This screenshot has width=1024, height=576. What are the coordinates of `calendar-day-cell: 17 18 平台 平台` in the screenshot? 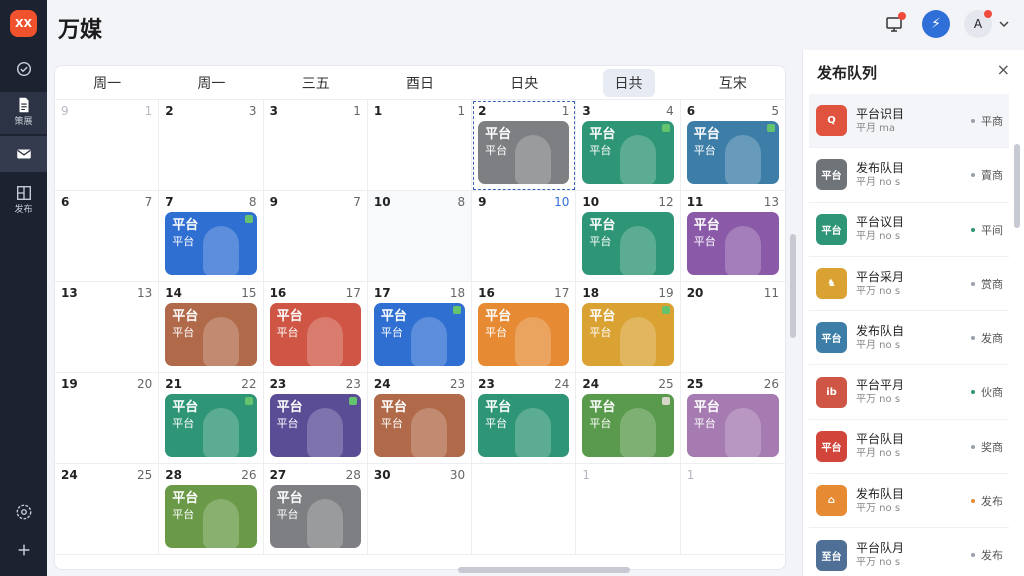 It's located at (420, 327).